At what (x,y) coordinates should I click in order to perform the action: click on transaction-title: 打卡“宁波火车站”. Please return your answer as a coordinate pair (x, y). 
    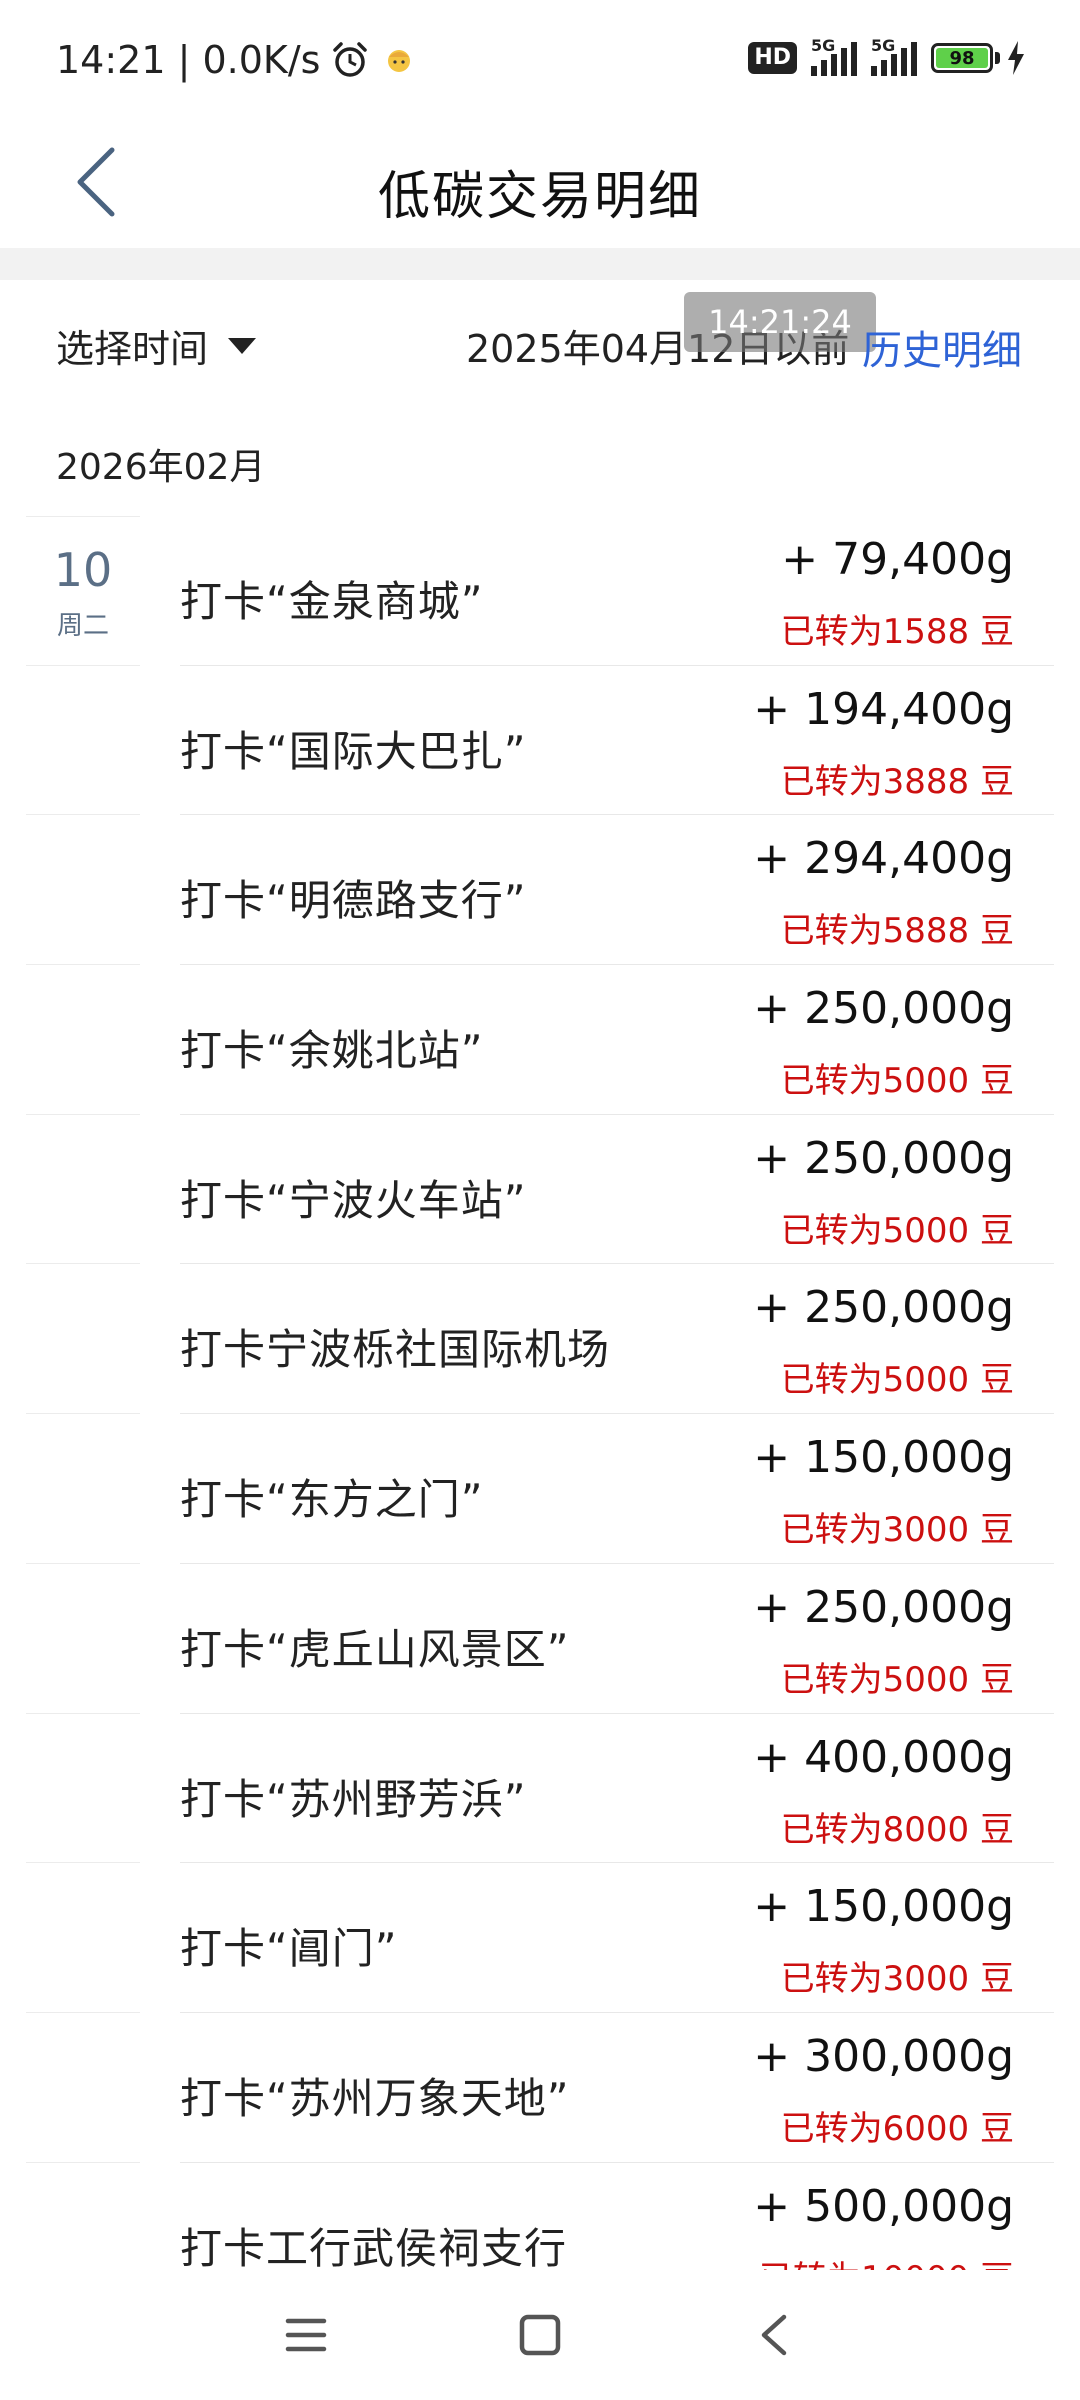
    Looking at the image, I should click on (353, 1200).